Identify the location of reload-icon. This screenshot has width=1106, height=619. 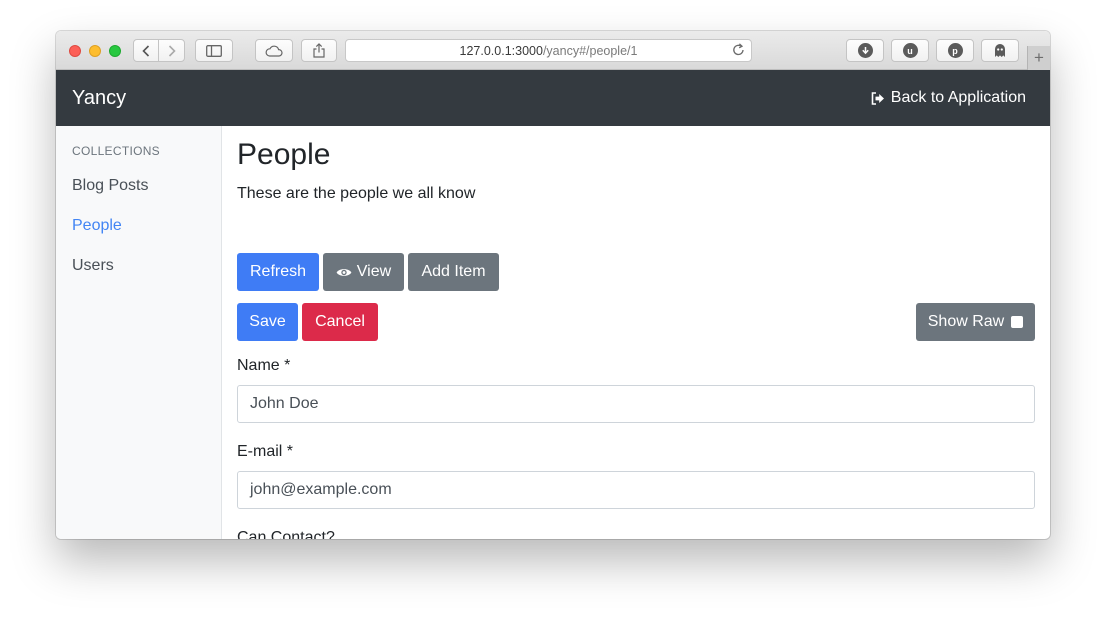
(738, 51).